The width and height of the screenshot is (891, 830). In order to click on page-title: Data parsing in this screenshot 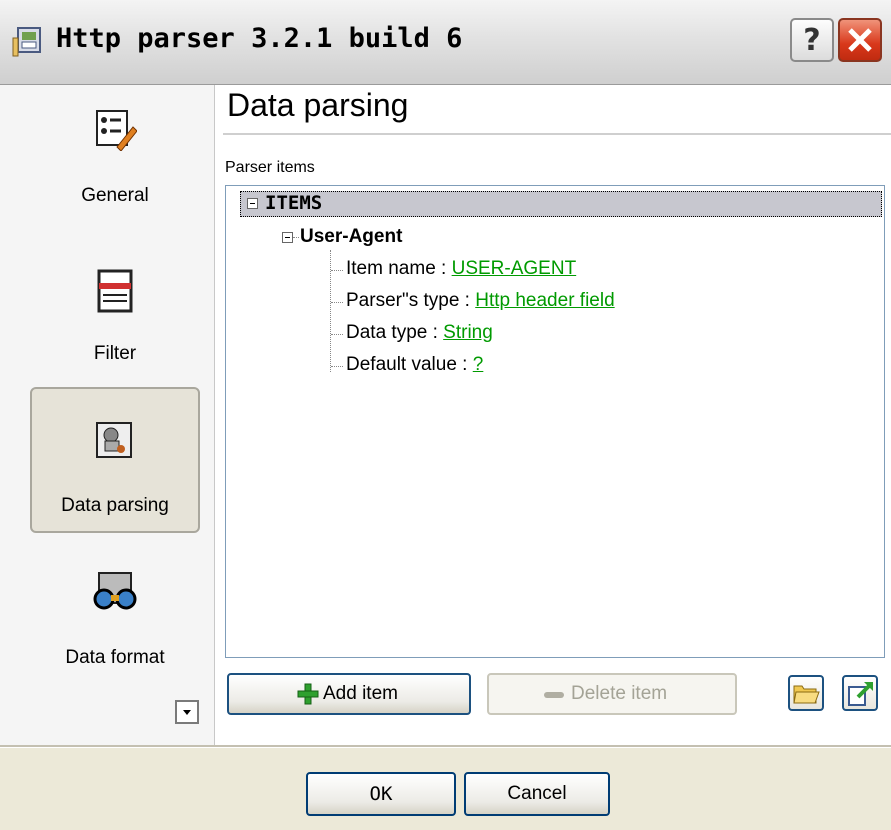, I will do `click(318, 105)`.